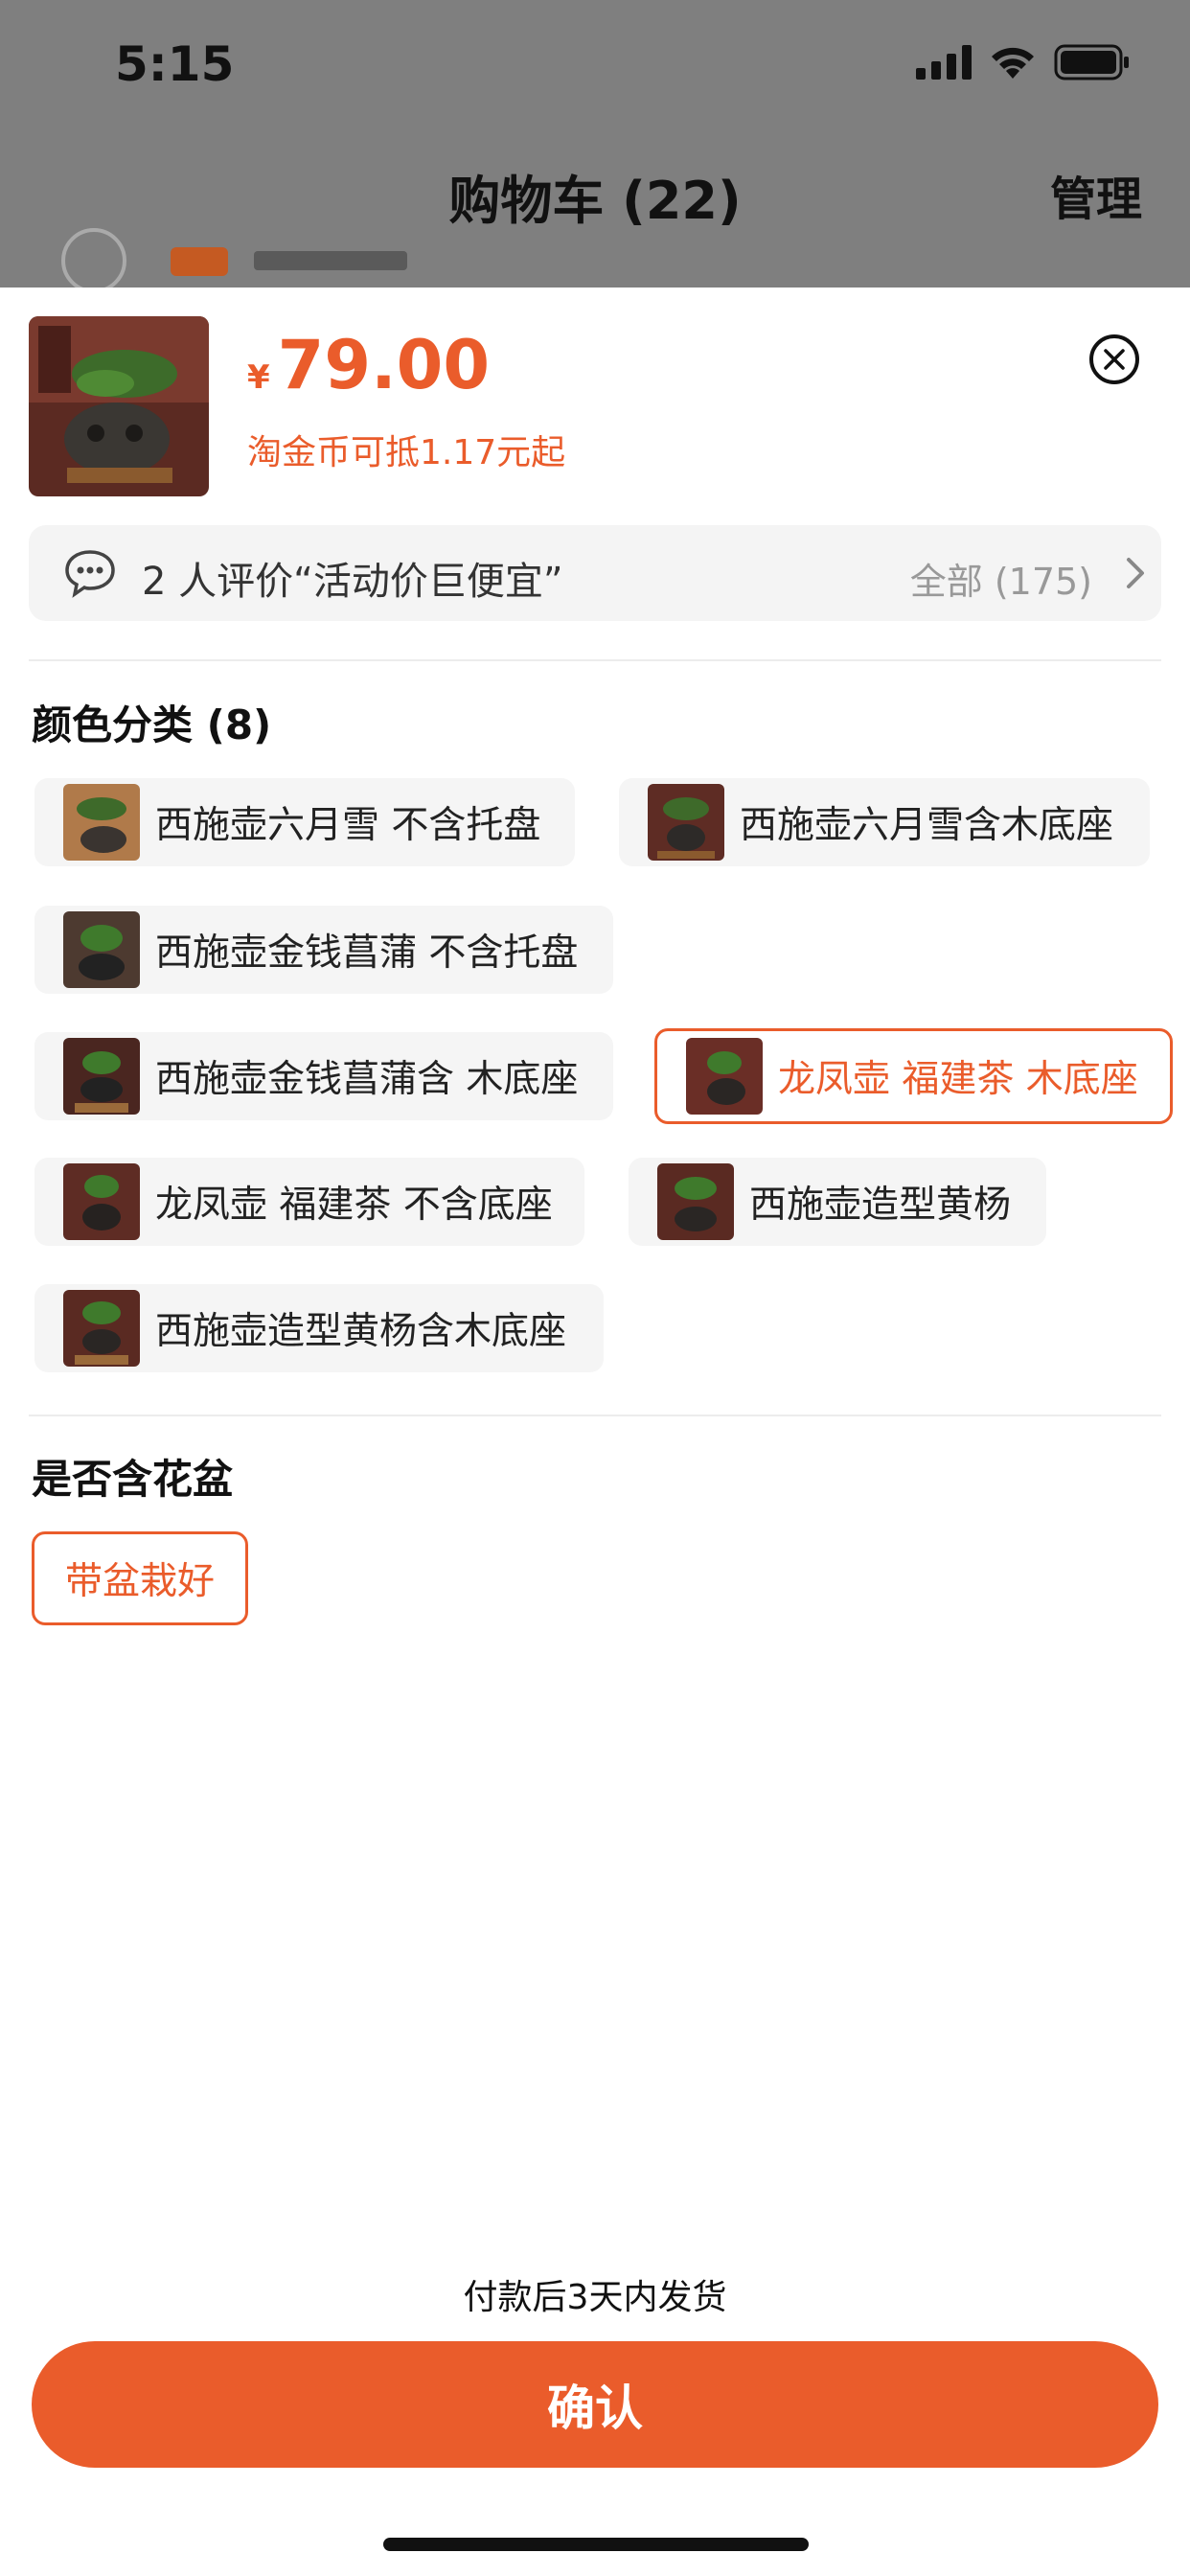 The height and width of the screenshot is (2576, 1190). Describe the element at coordinates (354, 1205) in the screenshot. I see `option-label: 龙凤壶 福建茶 不含底座` at that location.